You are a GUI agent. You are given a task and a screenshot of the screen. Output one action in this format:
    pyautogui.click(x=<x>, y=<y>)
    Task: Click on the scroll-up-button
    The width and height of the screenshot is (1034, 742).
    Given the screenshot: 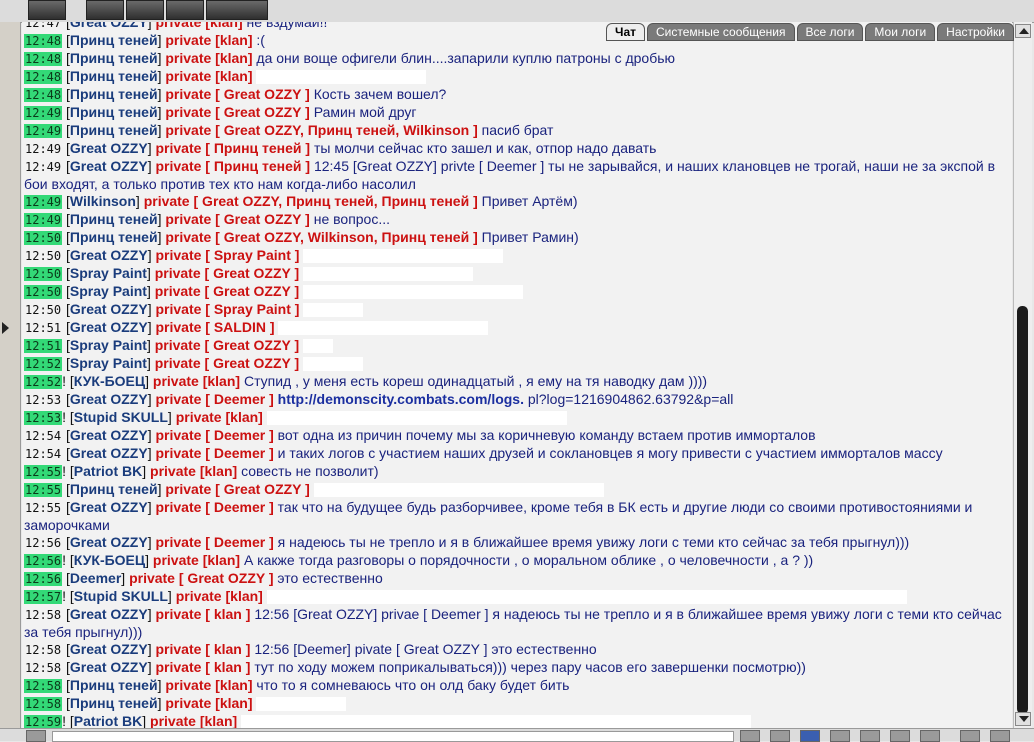 What is the action you would take?
    pyautogui.click(x=1023, y=31)
    